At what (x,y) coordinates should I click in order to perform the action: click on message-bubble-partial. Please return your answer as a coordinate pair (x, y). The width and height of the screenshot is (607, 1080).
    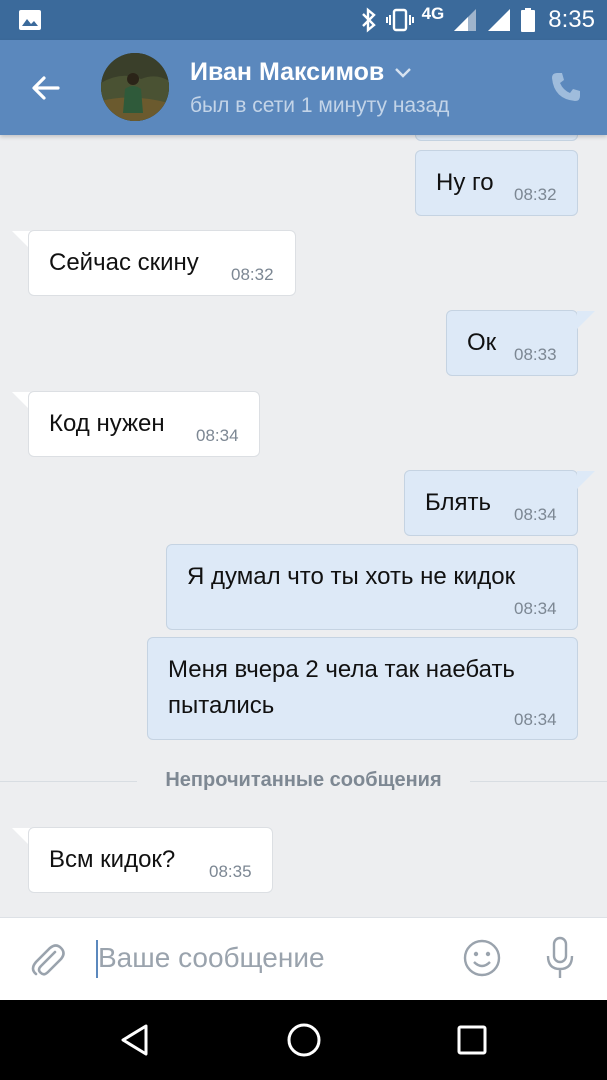
    Looking at the image, I should click on (496, 138).